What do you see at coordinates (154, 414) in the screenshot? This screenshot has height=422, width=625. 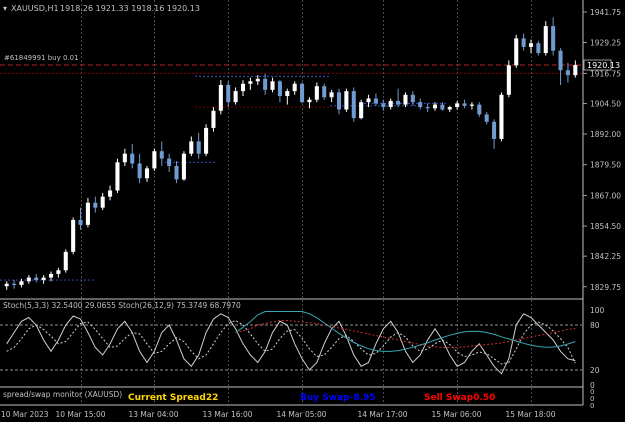 I see `time-tick-label: 13 Mar 04:00` at bounding box center [154, 414].